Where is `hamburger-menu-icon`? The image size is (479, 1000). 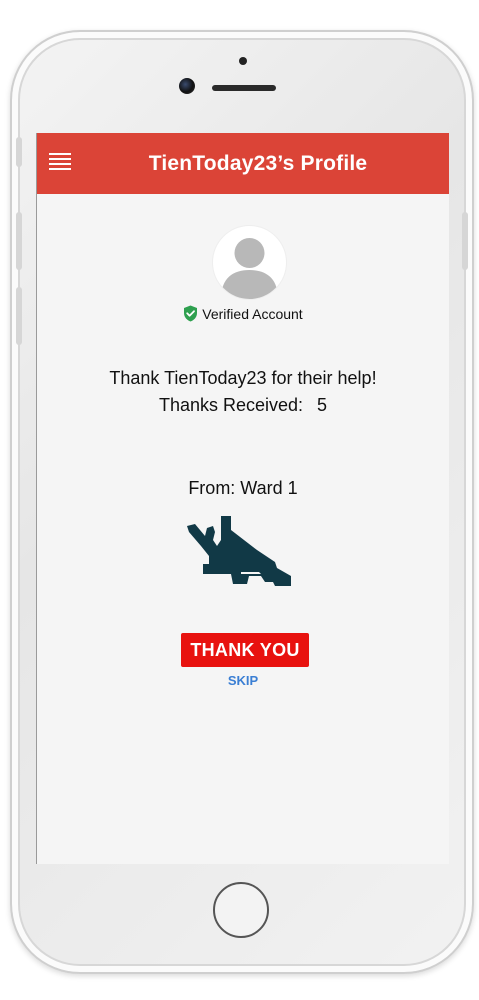 hamburger-menu-icon is located at coordinates (60, 162).